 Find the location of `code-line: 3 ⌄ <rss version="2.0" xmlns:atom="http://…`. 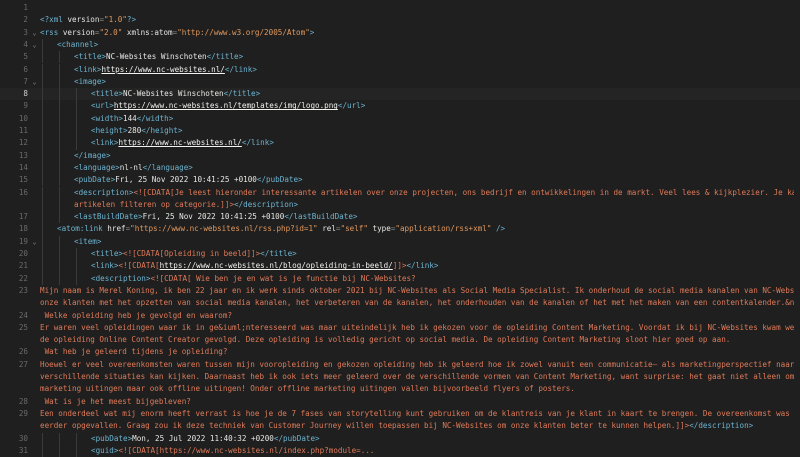

code-line: 3 ⌄ <rss version="2.0" xmlns:atom="http://… is located at coordinates (400, 33).